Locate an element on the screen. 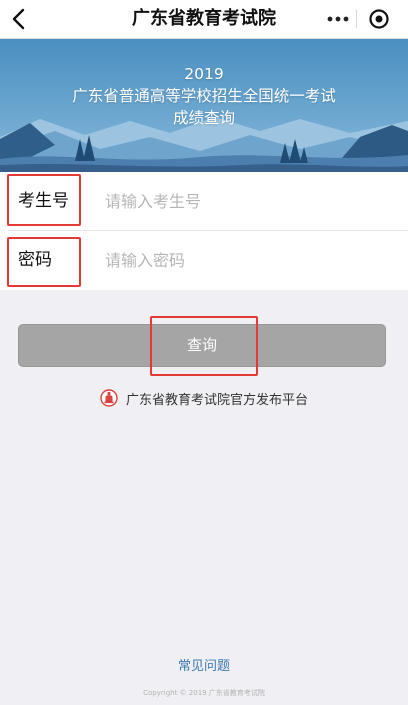 The image size is (408, 705). target-circle-icon is located at coordinates (379, 19).